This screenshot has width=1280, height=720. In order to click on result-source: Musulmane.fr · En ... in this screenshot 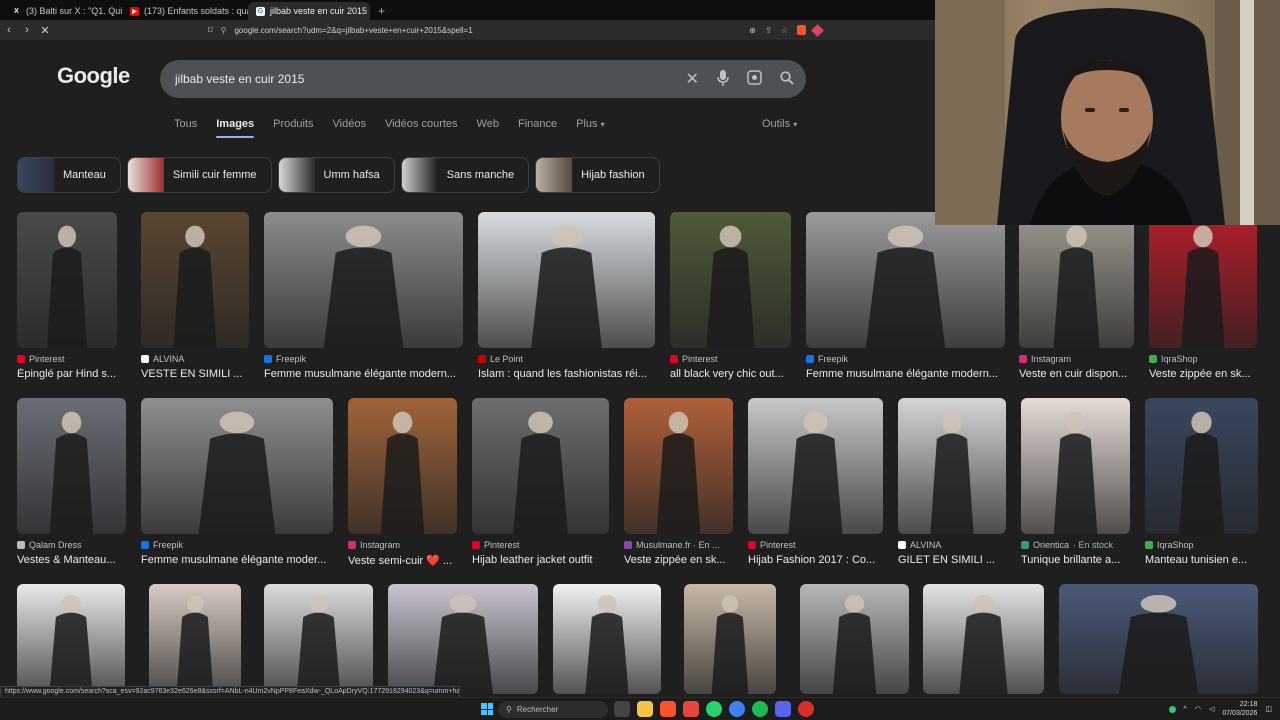, I will do `click(672, 545)`.